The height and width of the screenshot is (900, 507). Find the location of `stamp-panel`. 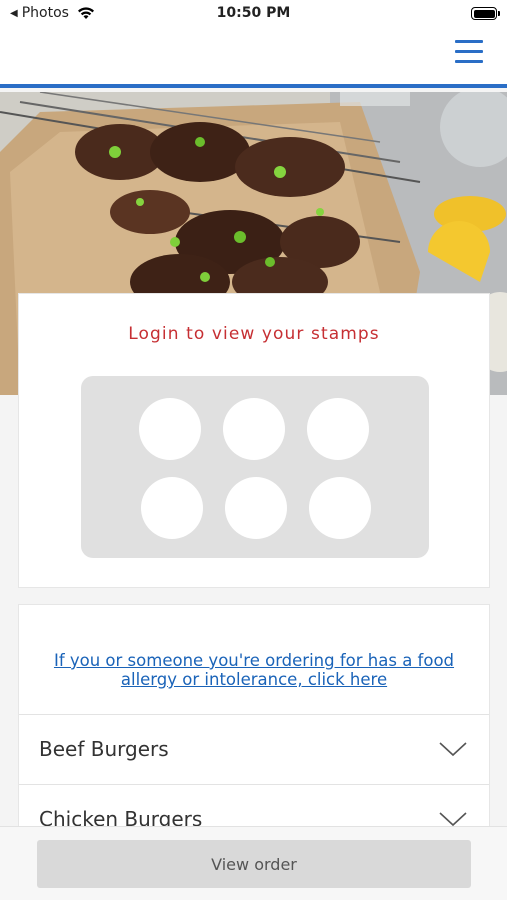

stamp-panel is located at coordinates (255, 467).